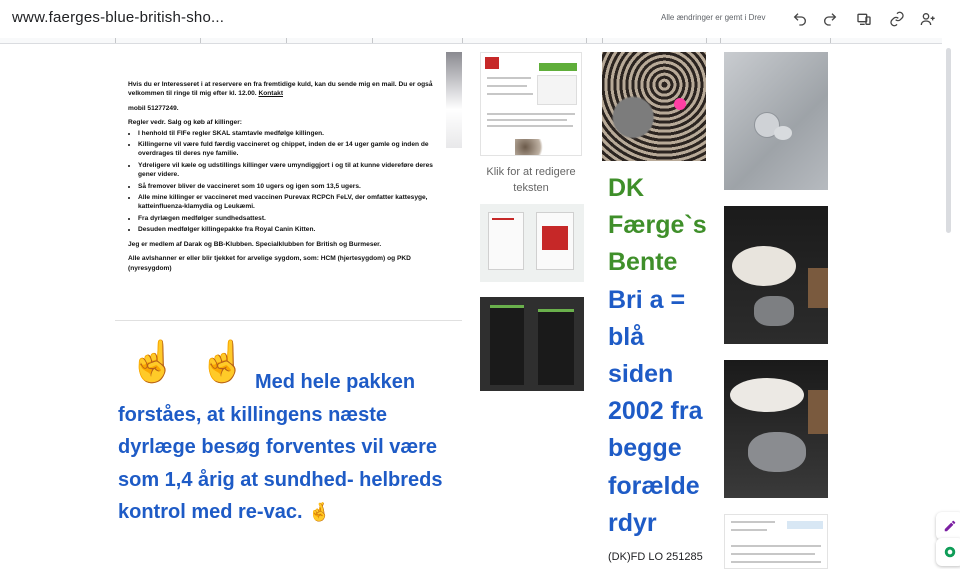 This screenshot has height=569, width=960. I want to click on grey-kitten-on-tiles-photo, so click(776, 121).